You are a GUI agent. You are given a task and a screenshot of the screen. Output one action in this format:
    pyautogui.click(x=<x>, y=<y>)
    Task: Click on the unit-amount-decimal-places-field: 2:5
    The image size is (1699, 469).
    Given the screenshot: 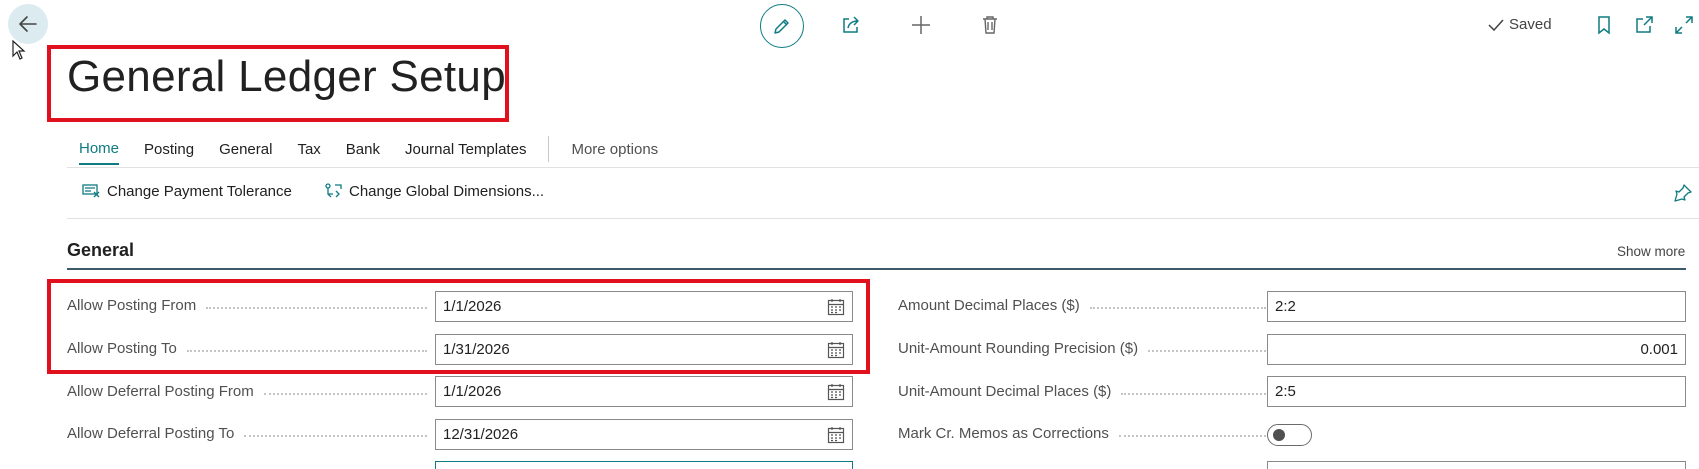 What is the action you would take?
    pyautogui.click(x=1476, y=391)
    